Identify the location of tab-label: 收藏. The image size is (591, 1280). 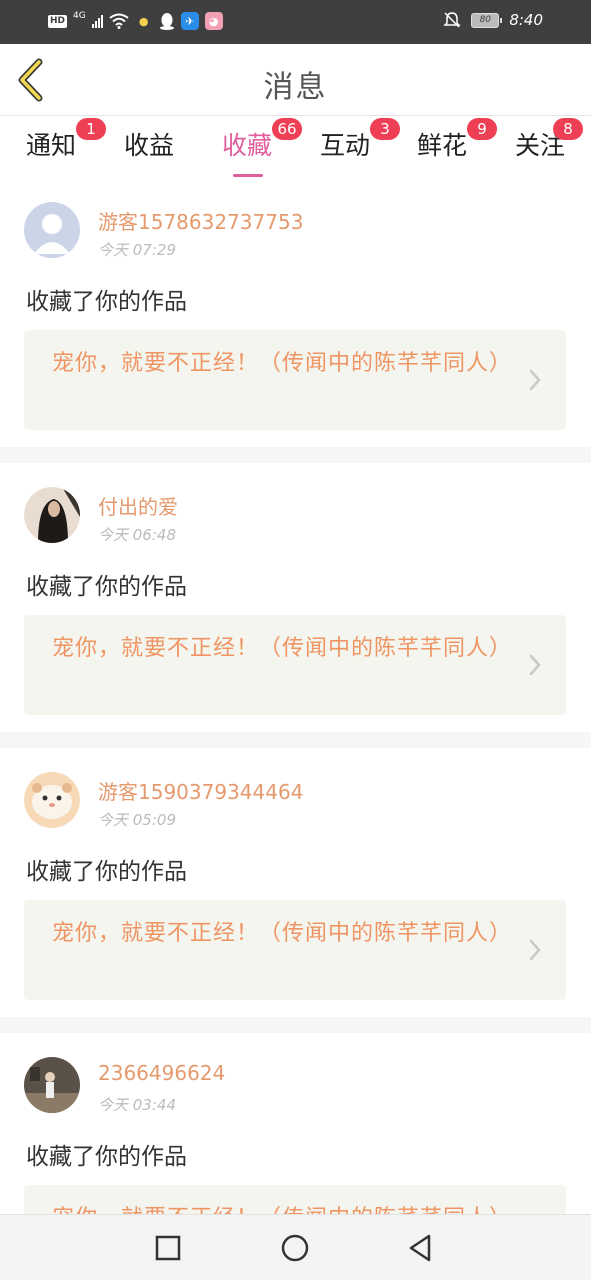
(246, 145).